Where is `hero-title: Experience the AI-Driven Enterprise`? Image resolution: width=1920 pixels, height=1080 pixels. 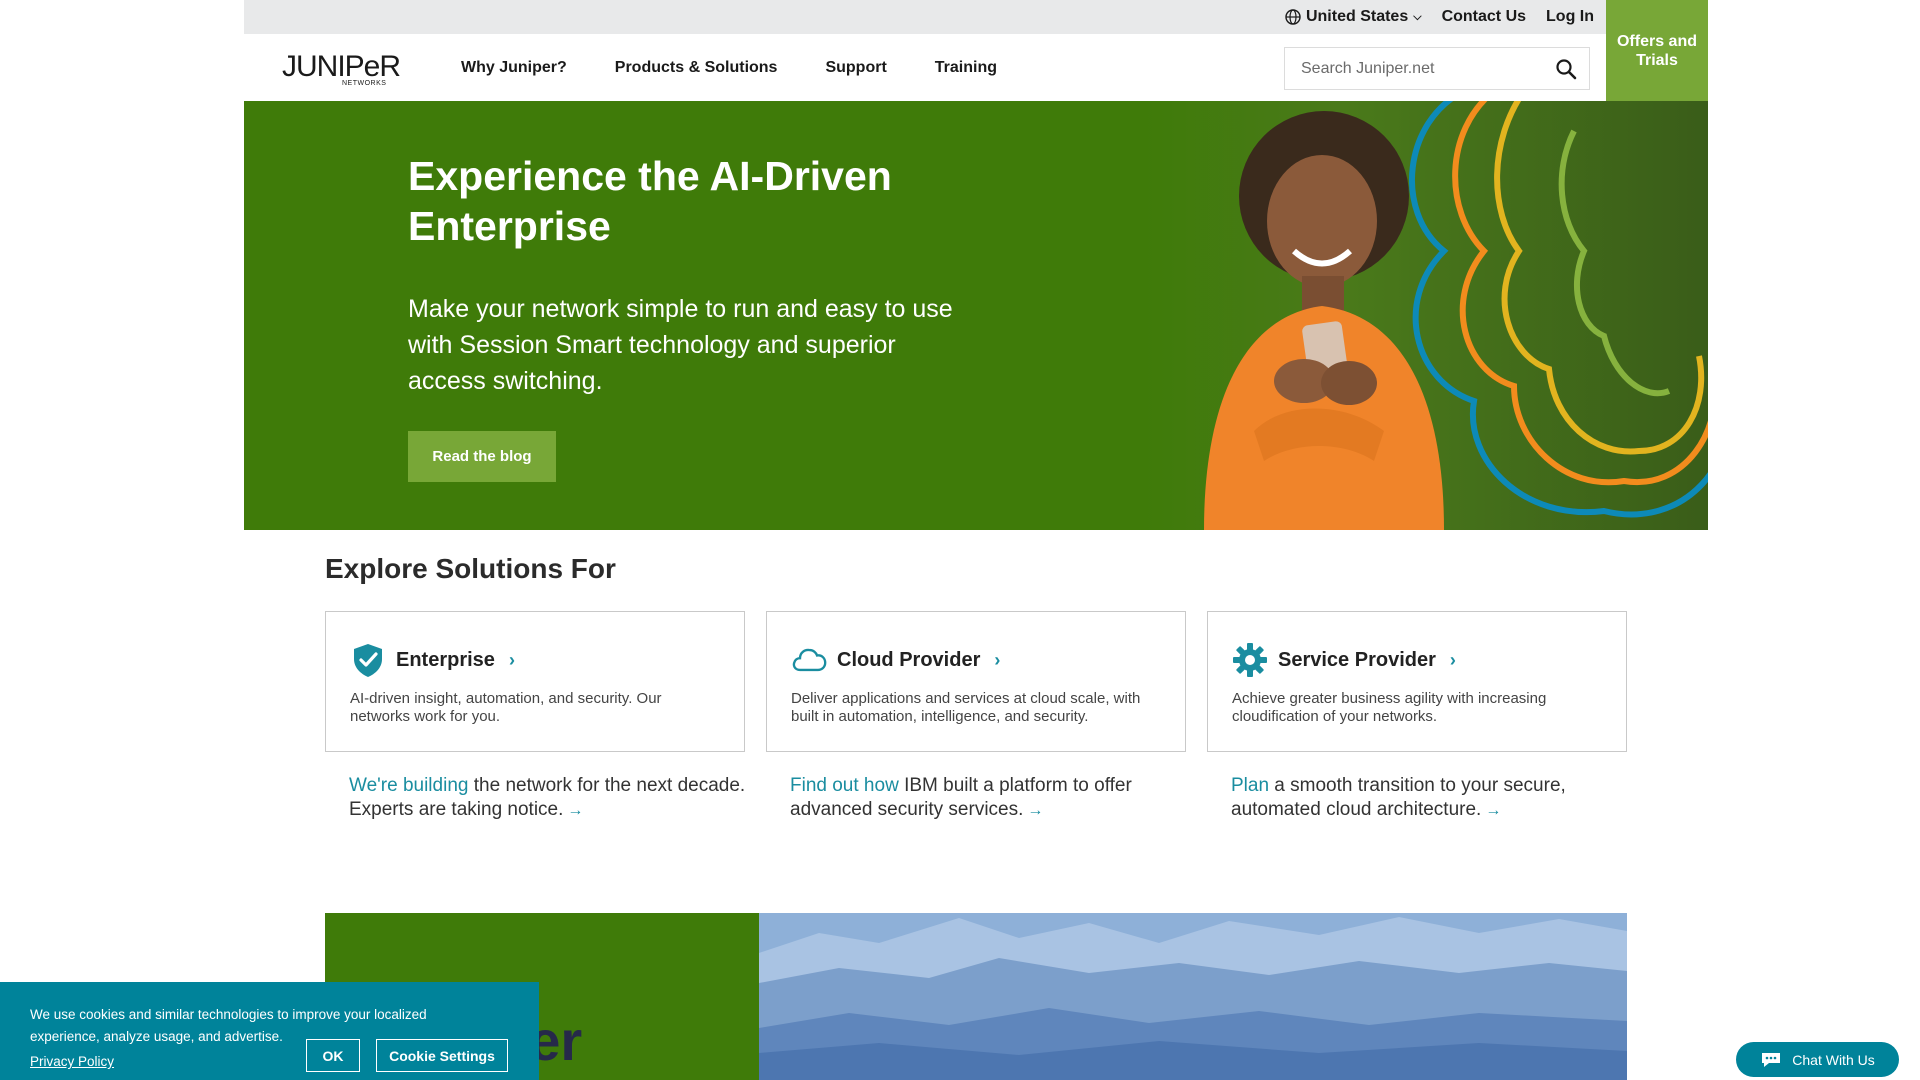
hero-title: Experience the AI-Driven Enterprise is located at coordinates (650, 201).